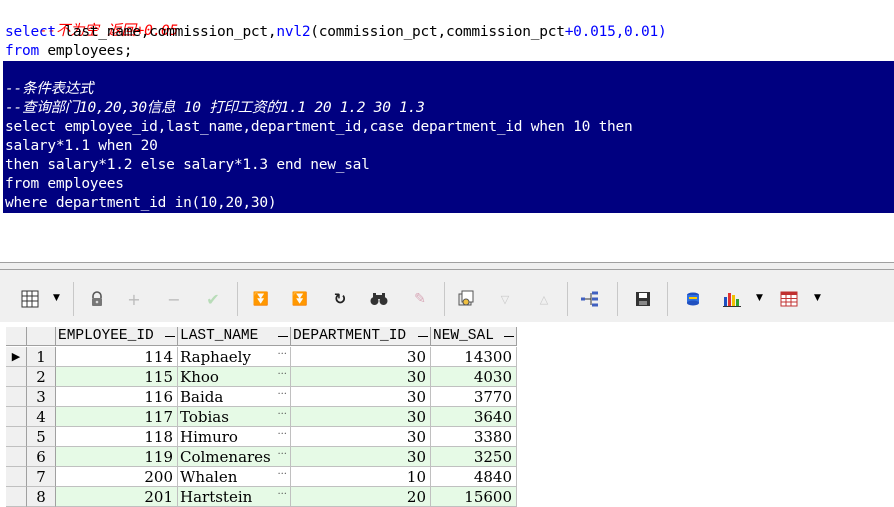  What do you see at coordinates (117, 417) in the screenshot?
I see `cell-employee-id: 117` at bounding box center [117, 417].